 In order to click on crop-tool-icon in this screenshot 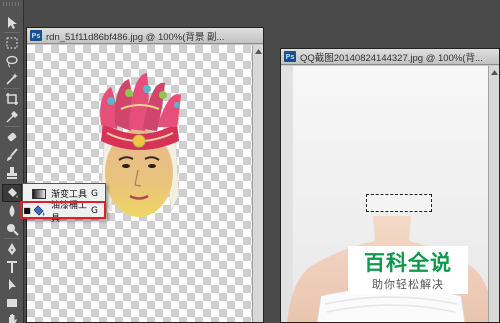, I will do `click(12, 99)`.